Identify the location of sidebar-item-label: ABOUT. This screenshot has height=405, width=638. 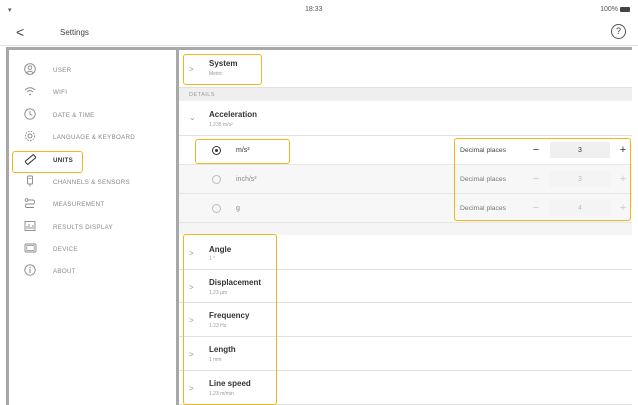
(64, 271).